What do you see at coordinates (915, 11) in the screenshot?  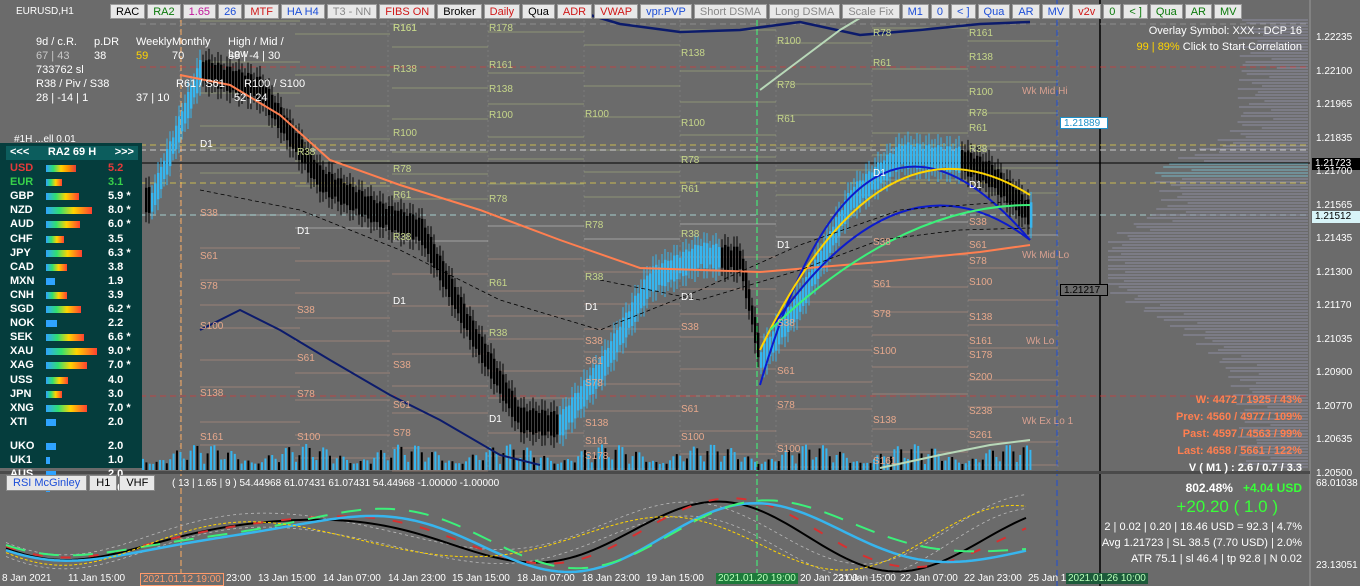 I see `toolbar-button-m1: M1` at bounding box center [915, 11].